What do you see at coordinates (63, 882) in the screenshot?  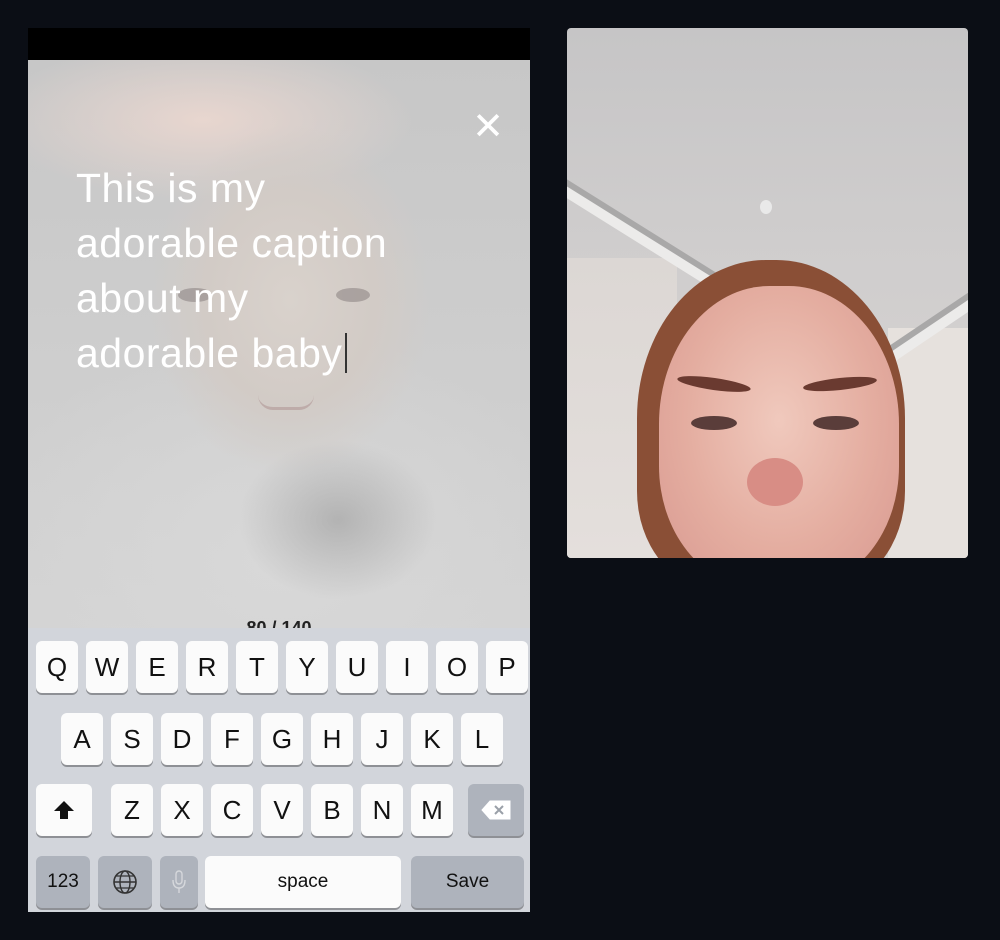 I see `numbers-key: 123` at bounding box center [63, 882].